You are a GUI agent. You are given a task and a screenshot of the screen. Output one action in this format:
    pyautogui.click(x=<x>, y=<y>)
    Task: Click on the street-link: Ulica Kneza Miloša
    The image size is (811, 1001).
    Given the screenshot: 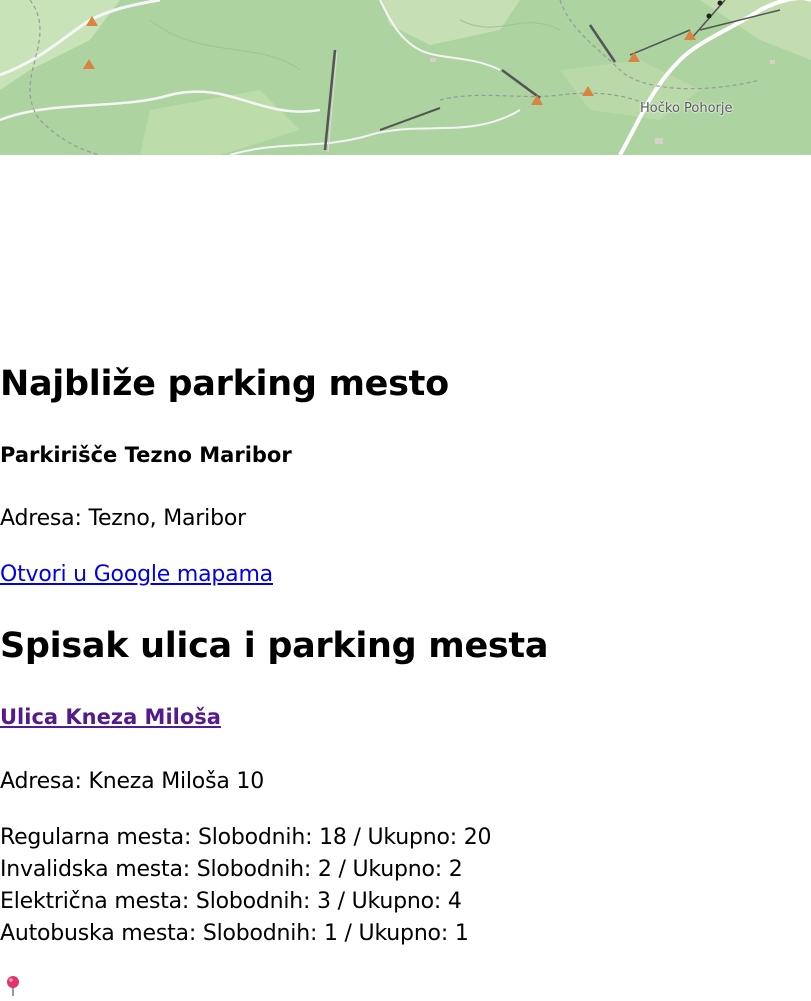 What is the action you would take?
    pyautogui.click(x=110, y=717)
    